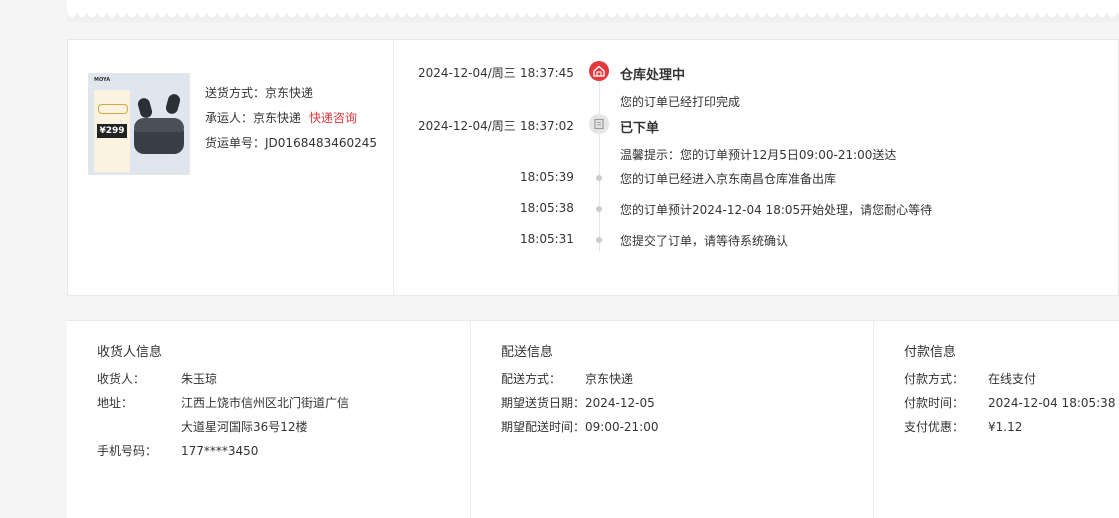  I want to click on receiver-phone-value: 177****3450, so click(220, 451).